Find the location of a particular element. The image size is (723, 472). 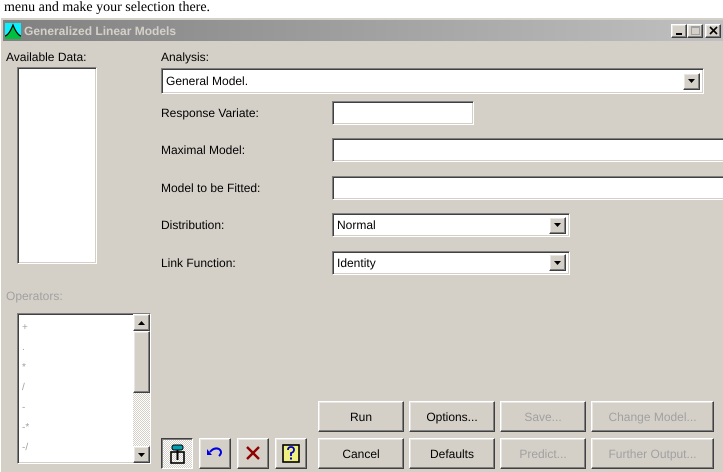

dropdown: Identity is located at coordinates (451, 262).